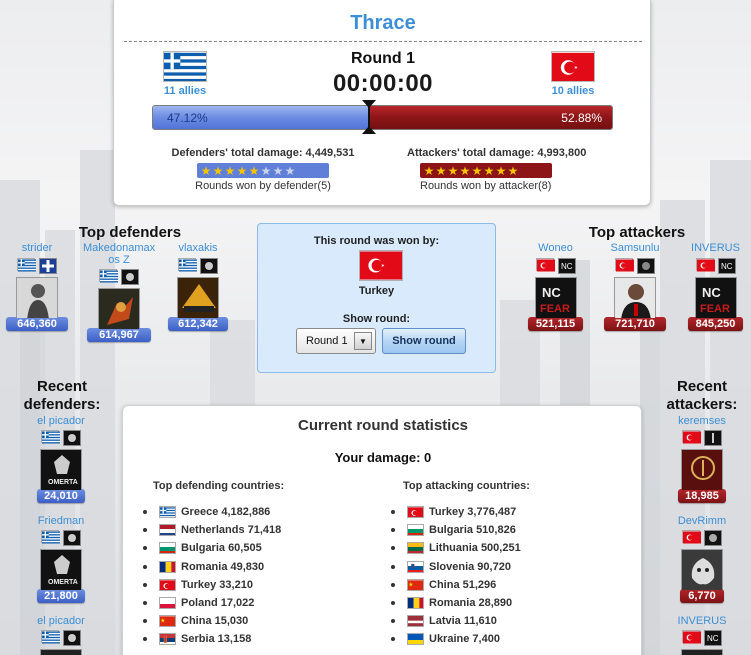 The image size is (751, 655). I want to click on top-defender-3: vlaxakis 612,342, so click(198, 286).